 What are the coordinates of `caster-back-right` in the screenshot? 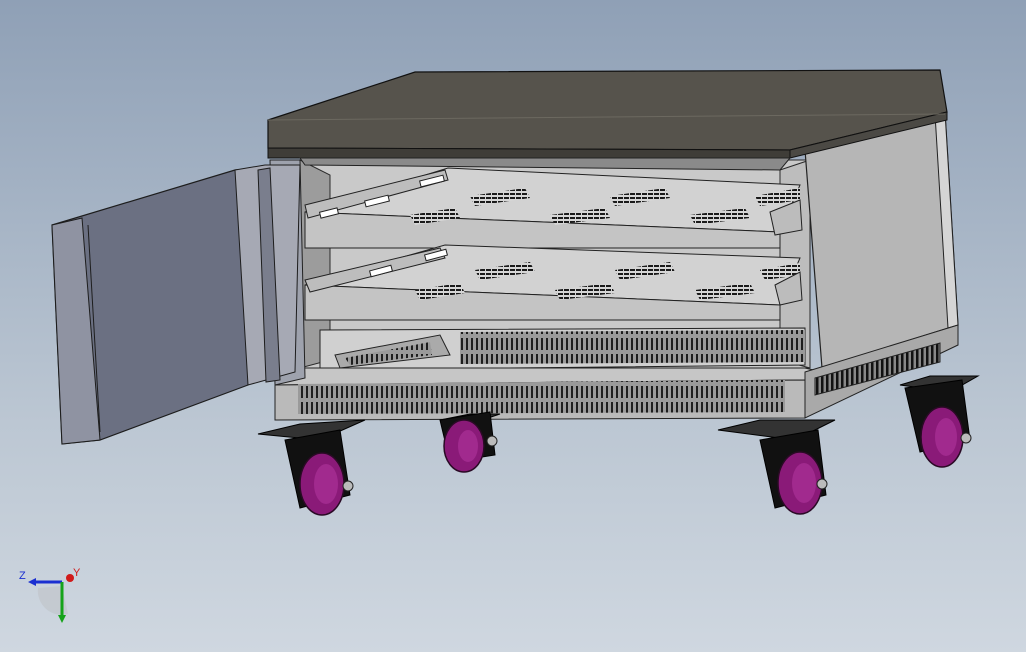 It's located at (938, 423).